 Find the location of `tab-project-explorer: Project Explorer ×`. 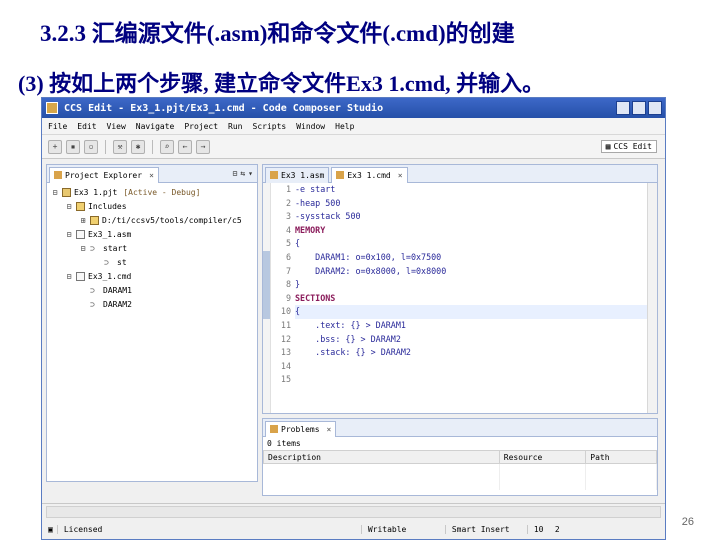

tab-project-explorer: Project Explorer × is located at coordinates (104, 174).